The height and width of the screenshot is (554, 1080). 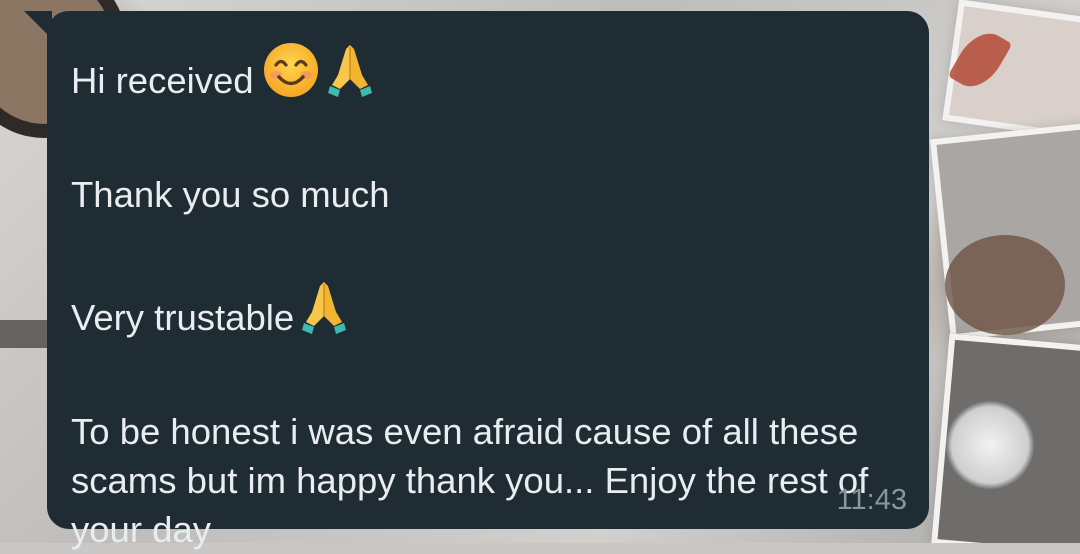 What do you see at coordinates (230, 194) in the screenshot?
I see `message-line: Thank you so much` at bounding box center [230, 194].